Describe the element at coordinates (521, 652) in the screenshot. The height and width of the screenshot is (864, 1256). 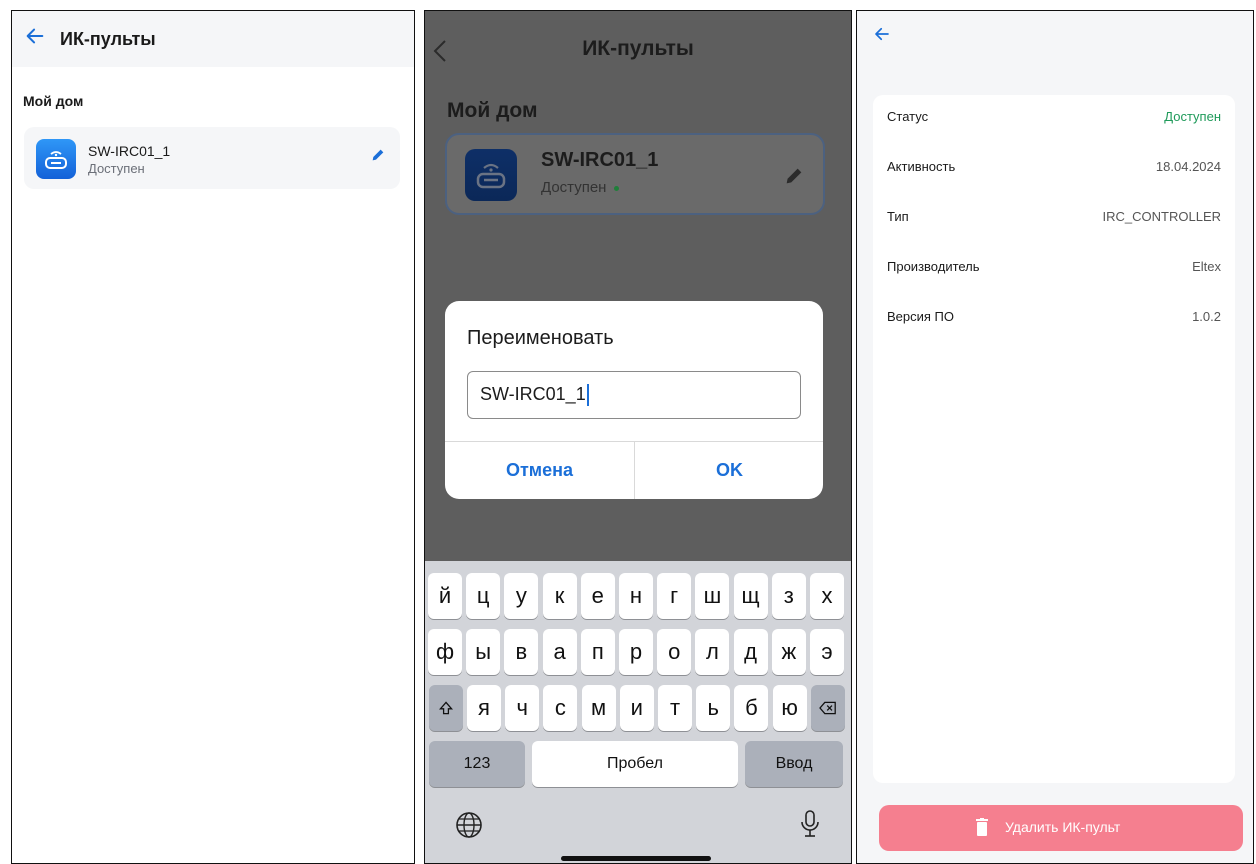
I see `key: в` at that location.